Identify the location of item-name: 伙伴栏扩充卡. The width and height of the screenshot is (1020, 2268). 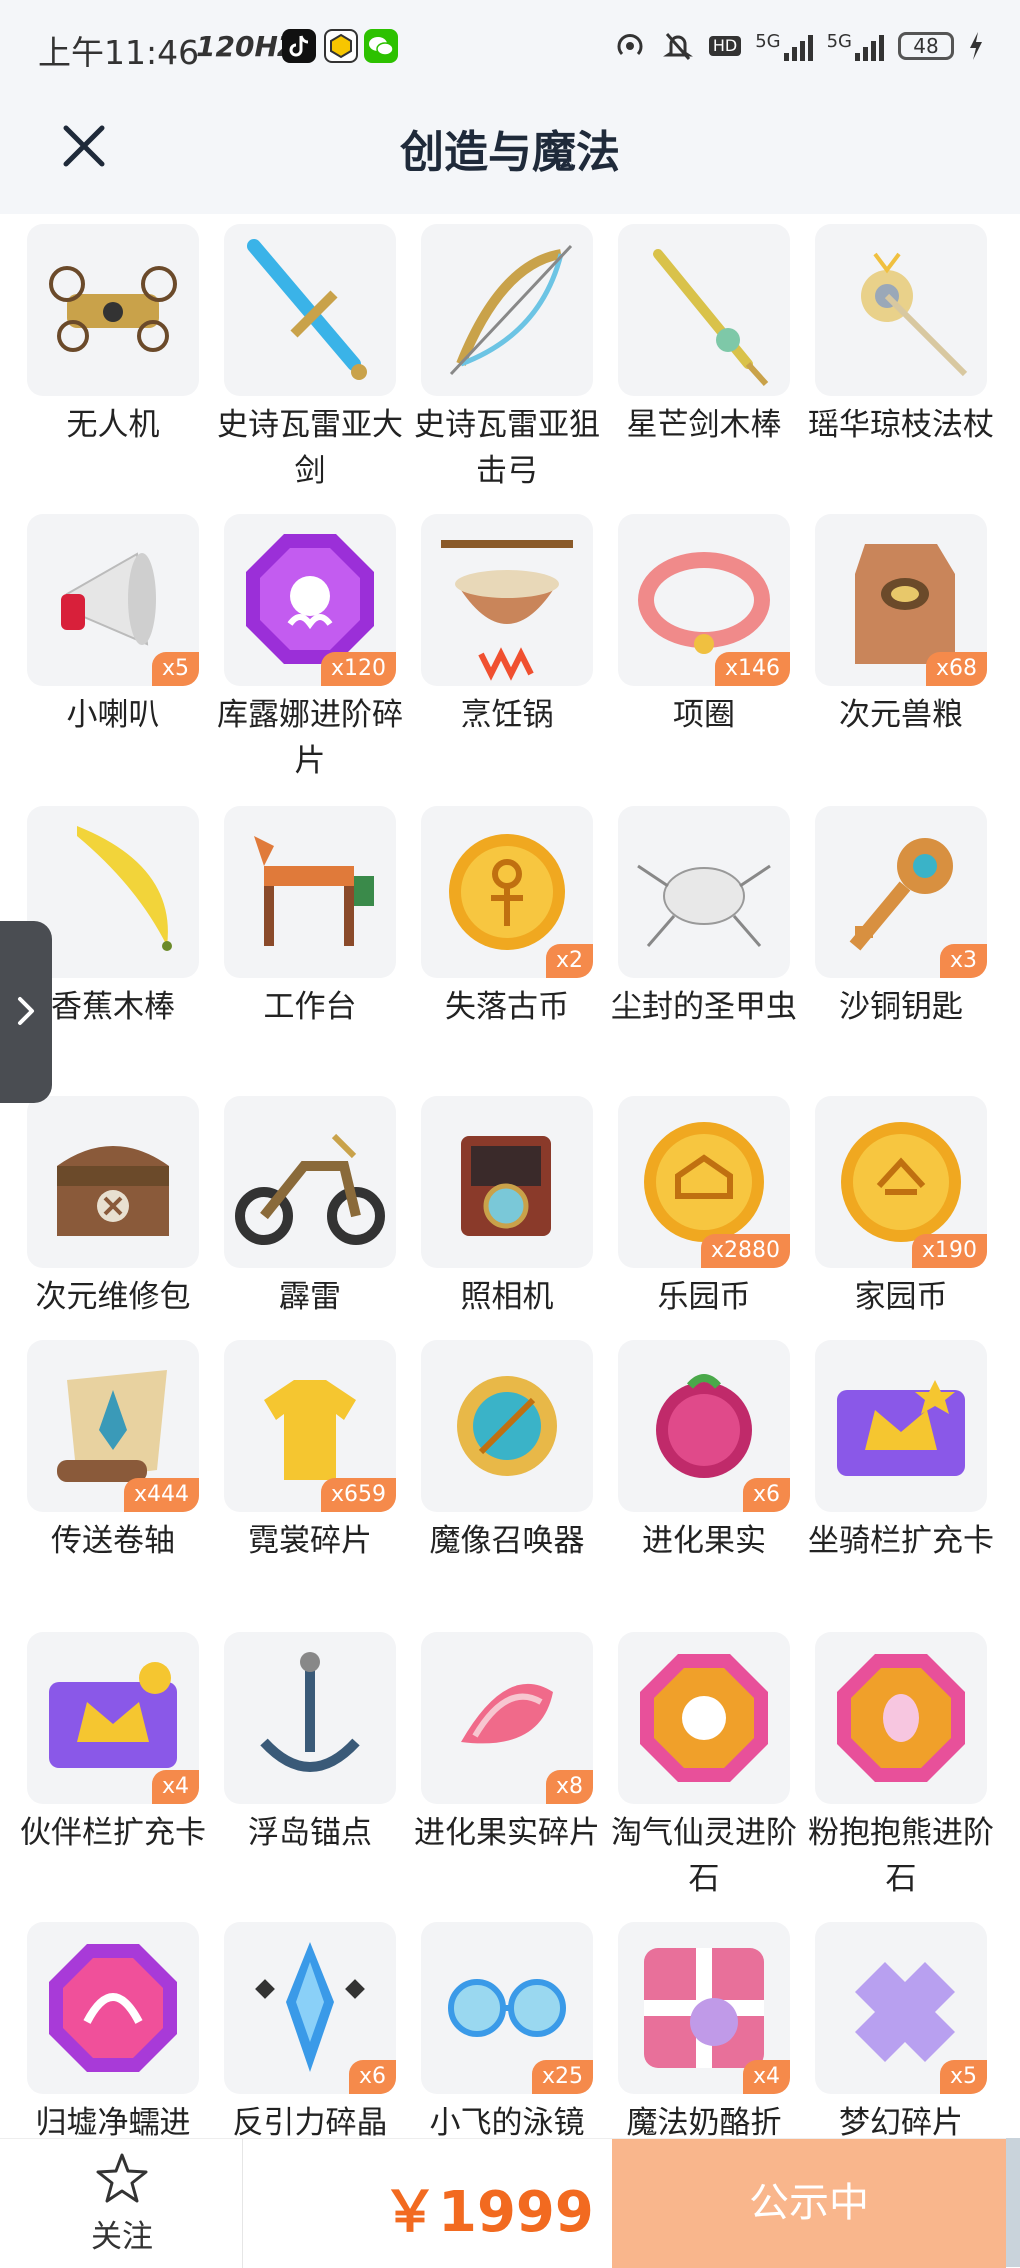
(113, 1833).